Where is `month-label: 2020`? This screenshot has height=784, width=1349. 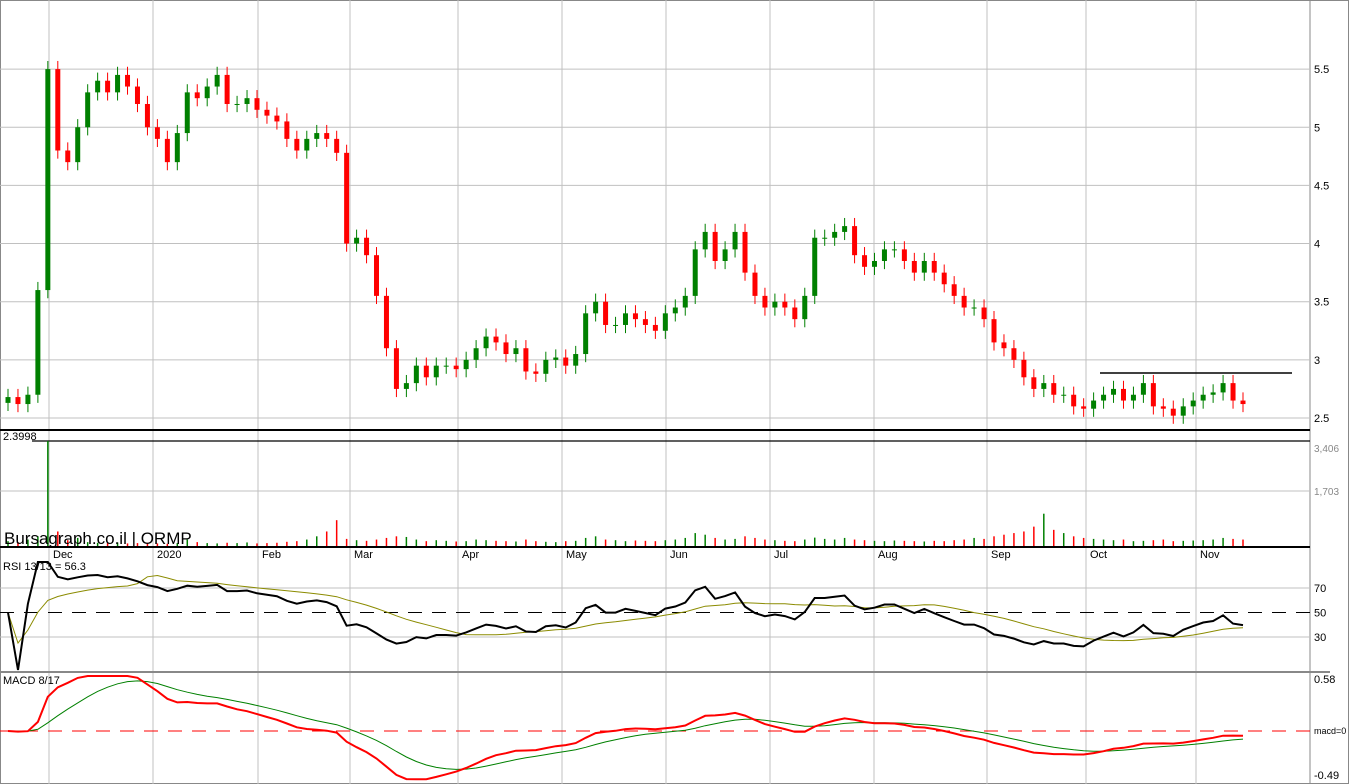 month-label: 2020 is located at coordinates (169, 555).